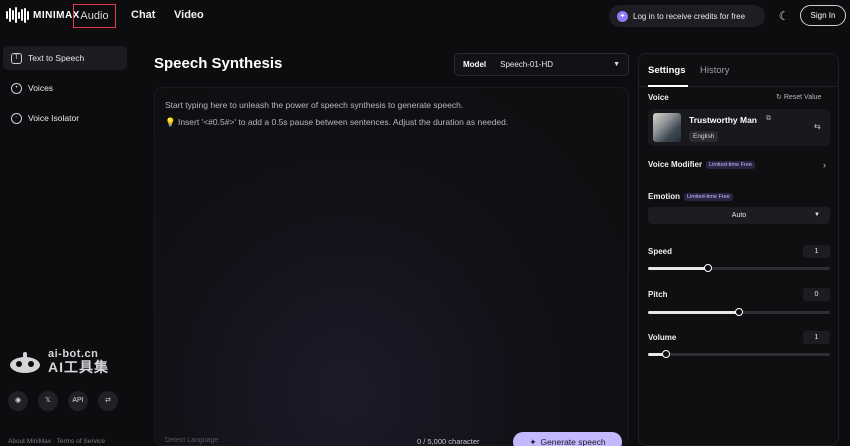  What do you see at coordinates (668, 86) in the screenshot?
I see `active-tab-indicator` at bounding box center [668, 86].